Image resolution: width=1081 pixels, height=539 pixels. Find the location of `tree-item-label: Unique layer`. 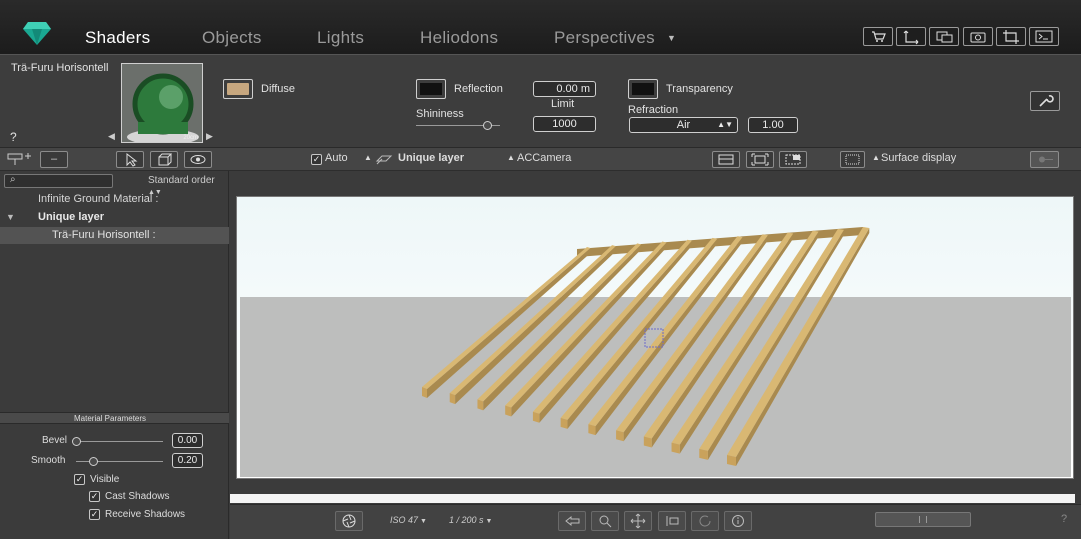

tree-item-label: Unique layer is located at coordinates (71, 217).